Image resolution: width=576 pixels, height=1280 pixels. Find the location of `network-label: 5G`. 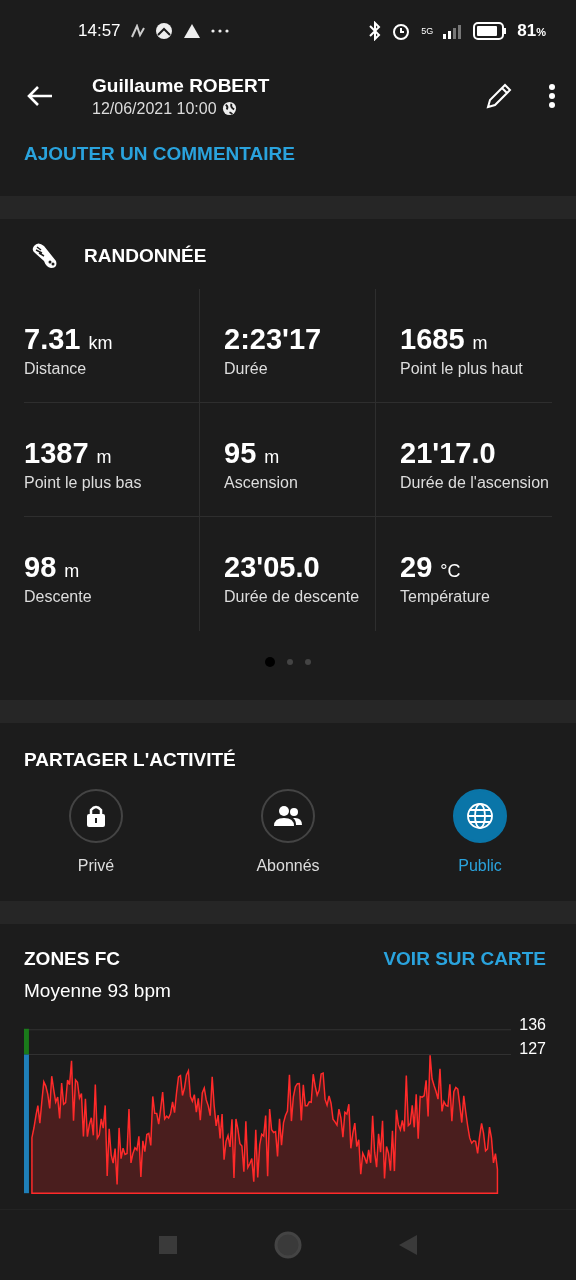

network-label: 5G is located at coordinates (427, 31).